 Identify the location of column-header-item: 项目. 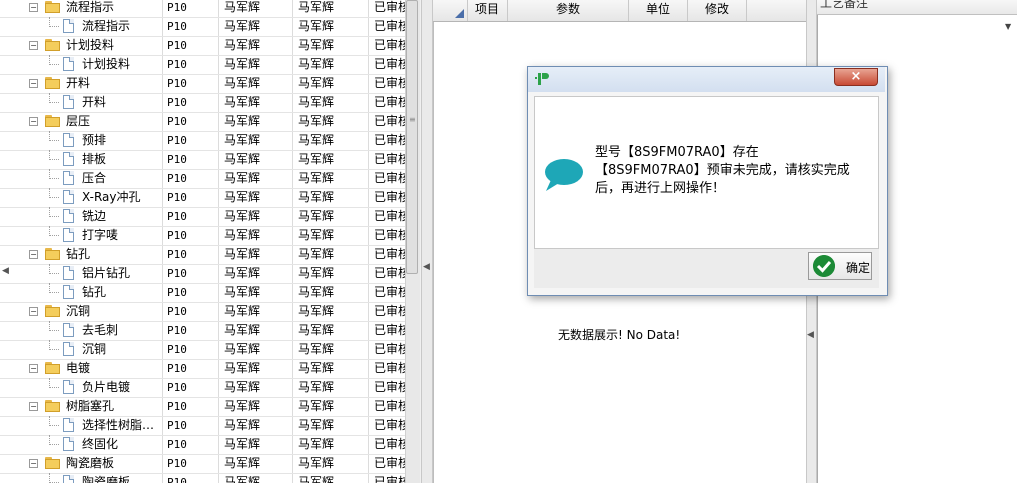
(487, 10).